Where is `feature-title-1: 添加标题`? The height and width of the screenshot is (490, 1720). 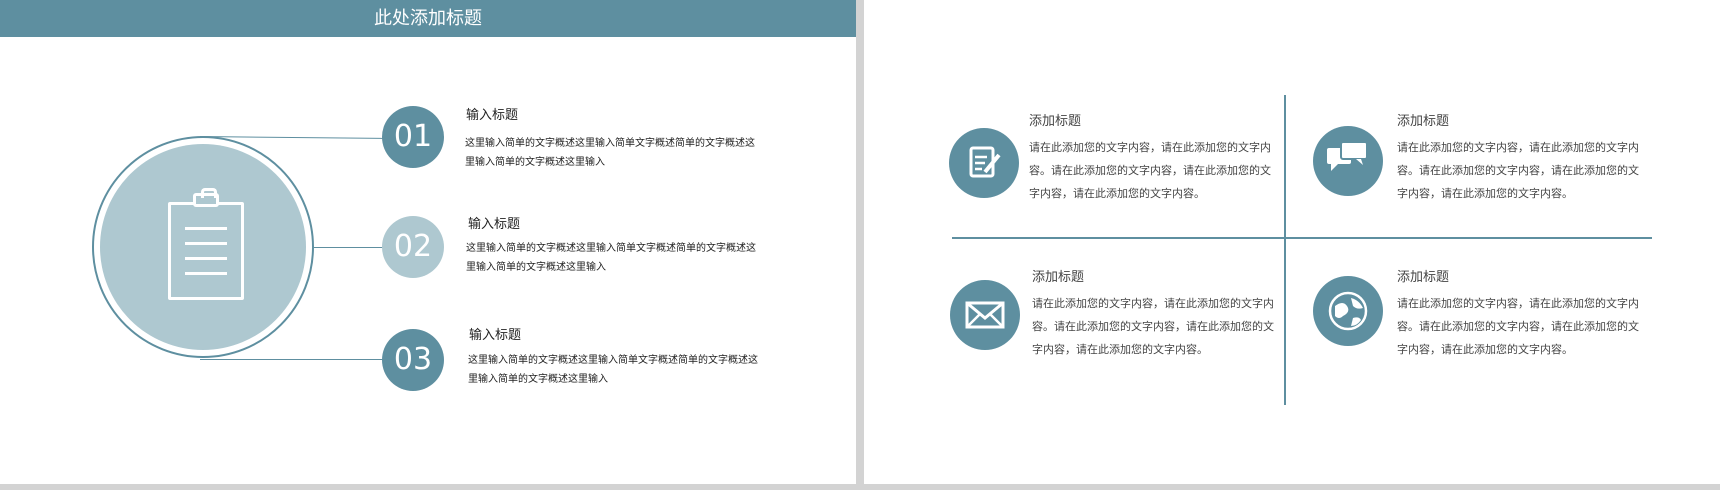
feature-title-1: 添加标题 is located at coordinates (1055, 121).